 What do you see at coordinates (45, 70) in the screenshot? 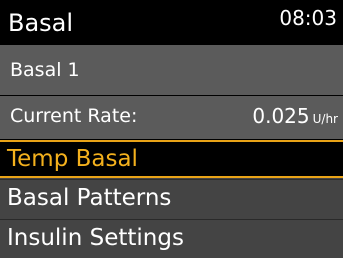
I see `active-pattern-name: Basal 1` at bounding box center [45, 70].